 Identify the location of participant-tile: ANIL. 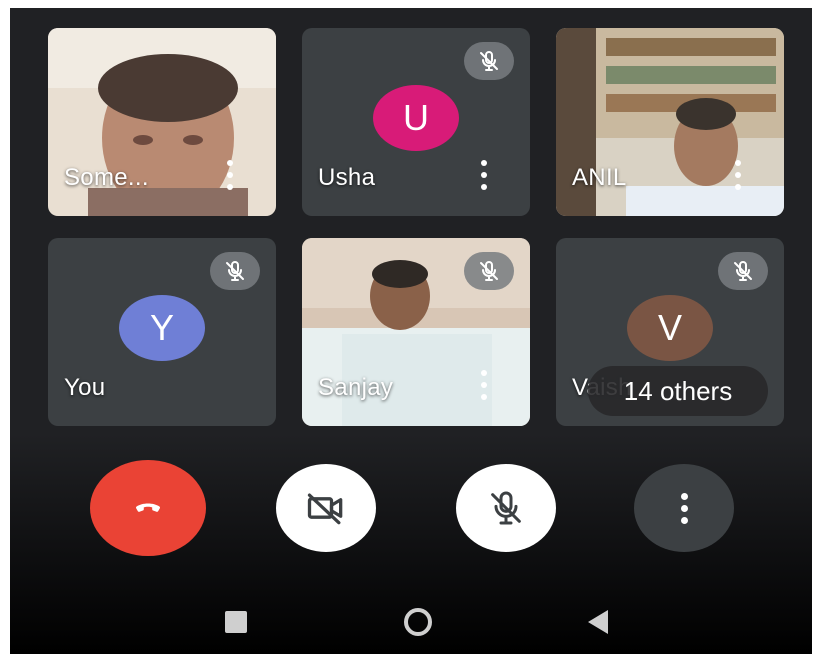
(670, 122).